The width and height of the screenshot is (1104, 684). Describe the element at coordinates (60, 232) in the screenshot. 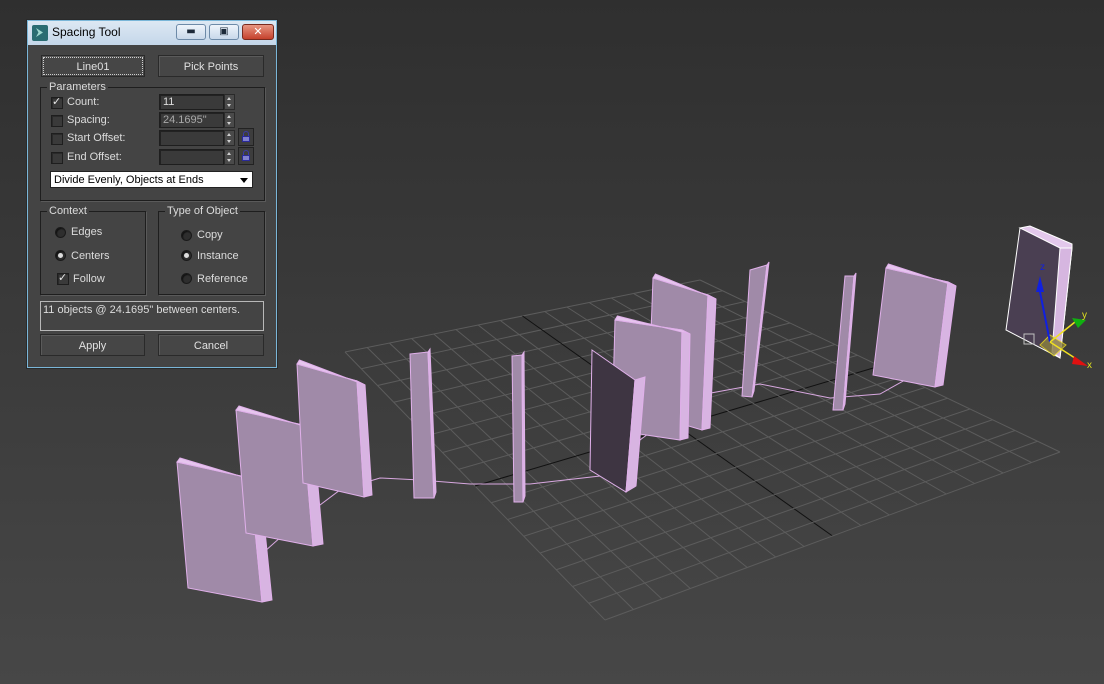

I see `edges-radio` at that location.